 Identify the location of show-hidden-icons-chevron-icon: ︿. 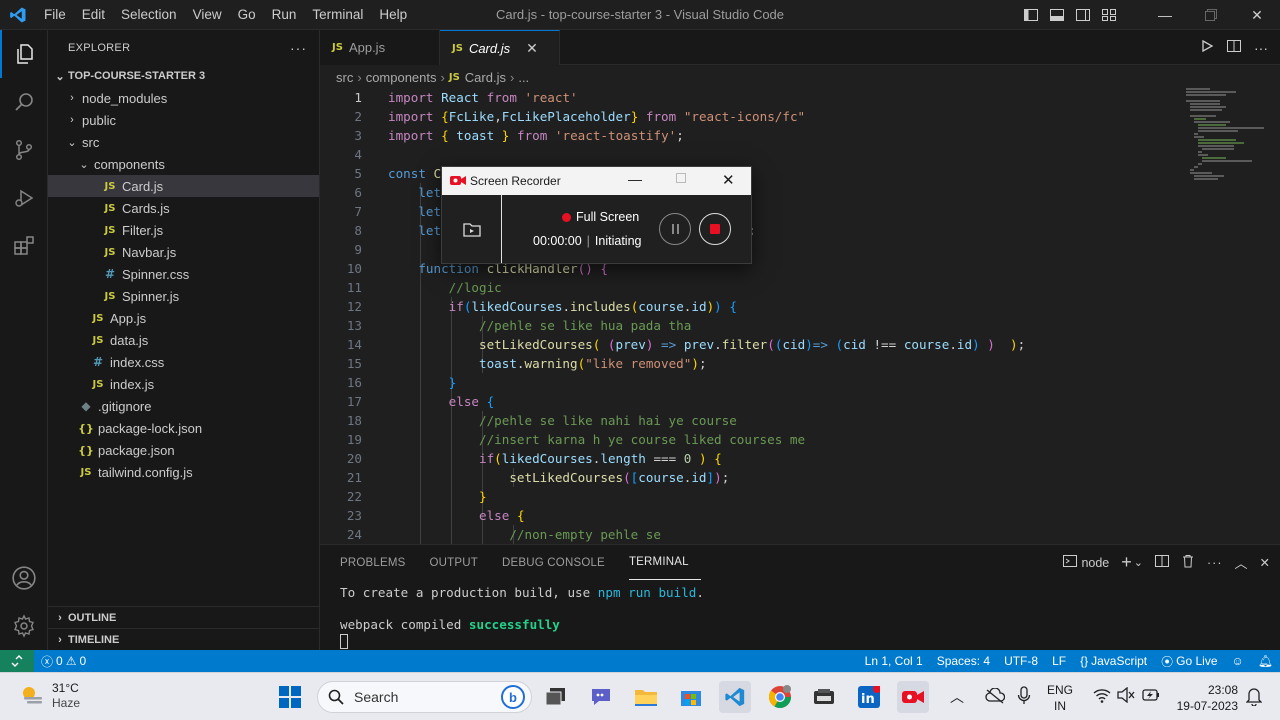
(957, 697).